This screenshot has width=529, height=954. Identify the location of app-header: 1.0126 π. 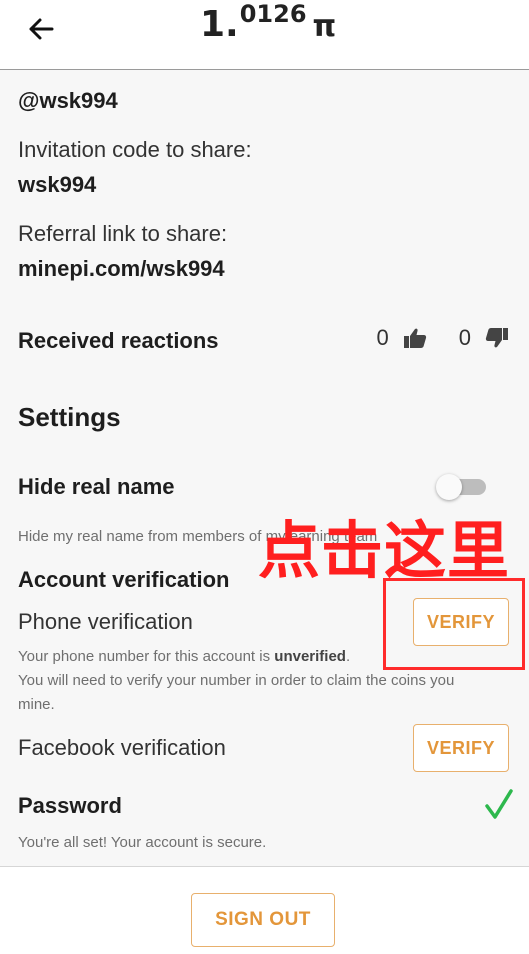
(264, 35).